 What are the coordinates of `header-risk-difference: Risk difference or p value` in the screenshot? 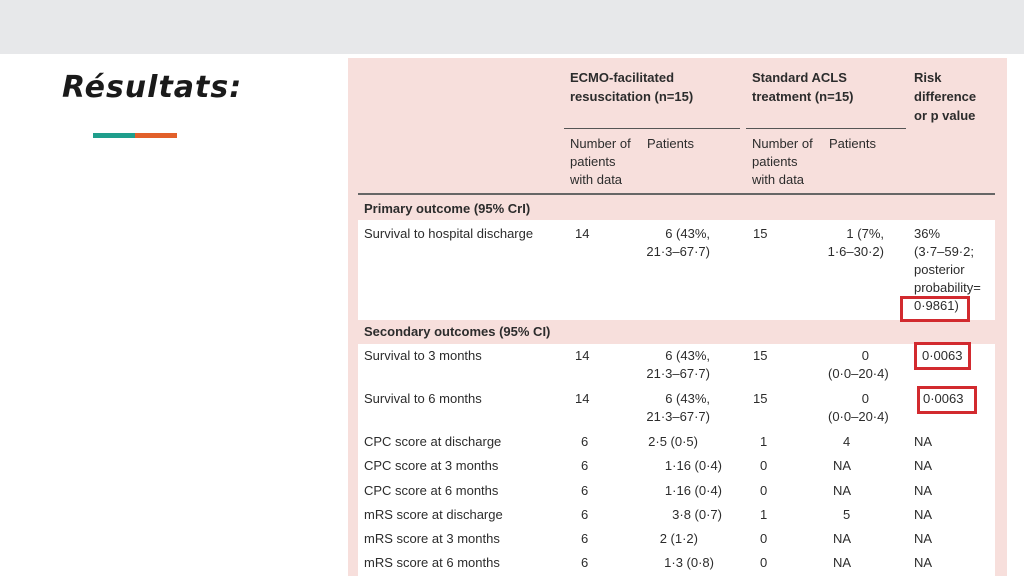 It's located at (945, 96).